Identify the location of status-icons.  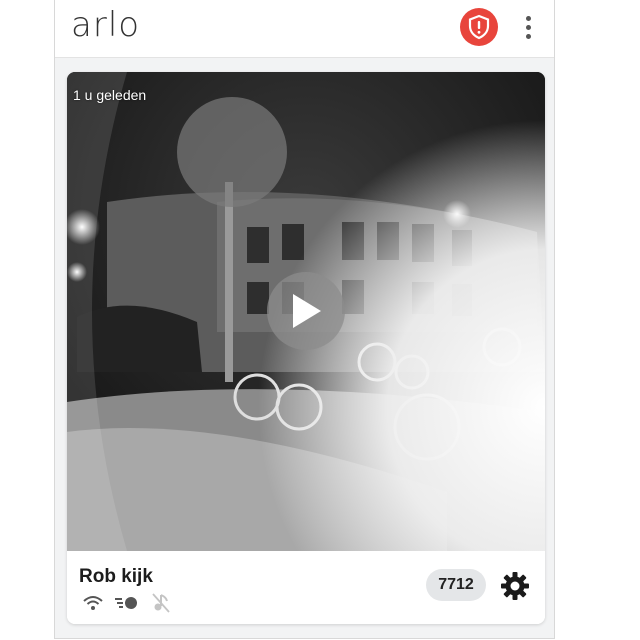
(127, 603).